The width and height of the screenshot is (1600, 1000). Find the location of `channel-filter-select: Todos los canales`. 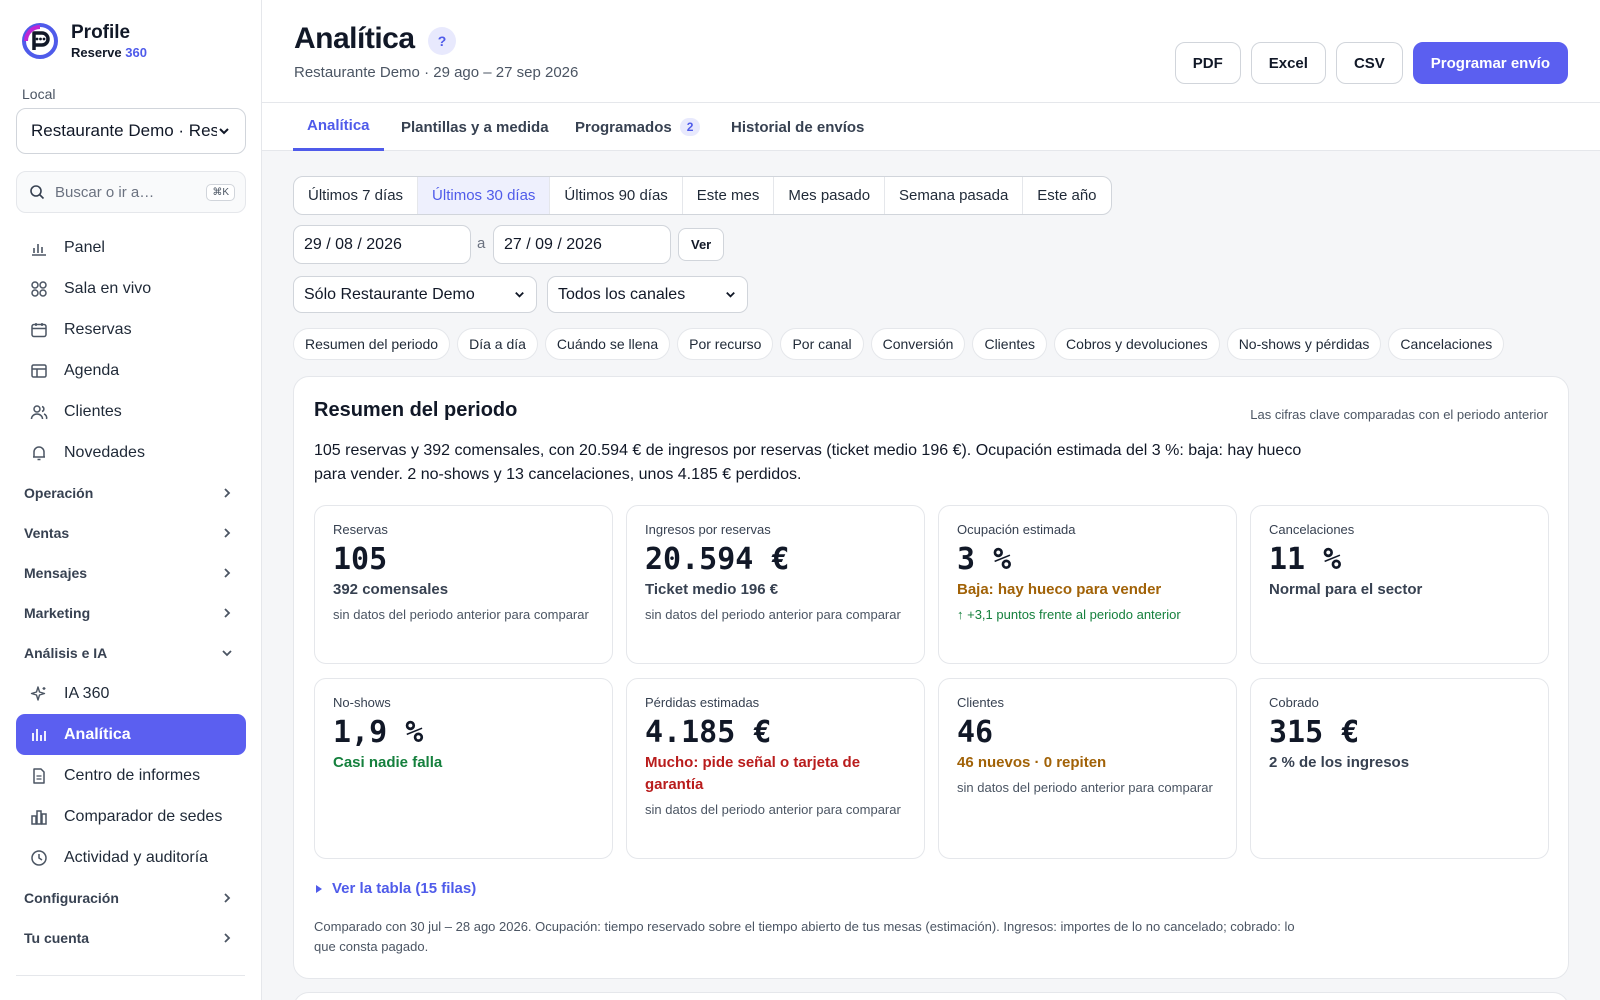

channel-filter-select: Todos los canales is located at coordinates (647, 294).